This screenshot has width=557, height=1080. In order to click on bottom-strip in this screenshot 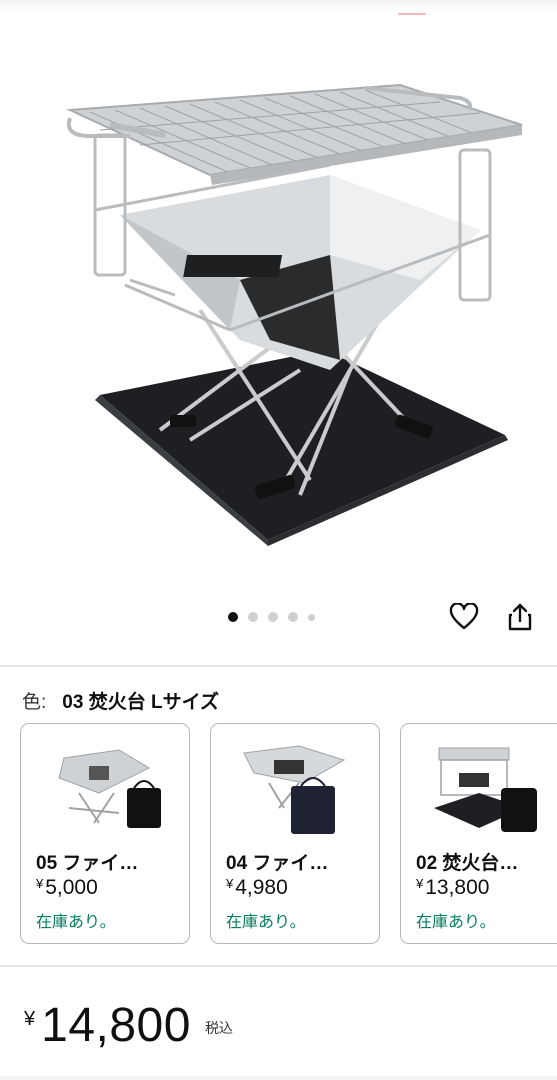, I will do `click(278, 1078)`.